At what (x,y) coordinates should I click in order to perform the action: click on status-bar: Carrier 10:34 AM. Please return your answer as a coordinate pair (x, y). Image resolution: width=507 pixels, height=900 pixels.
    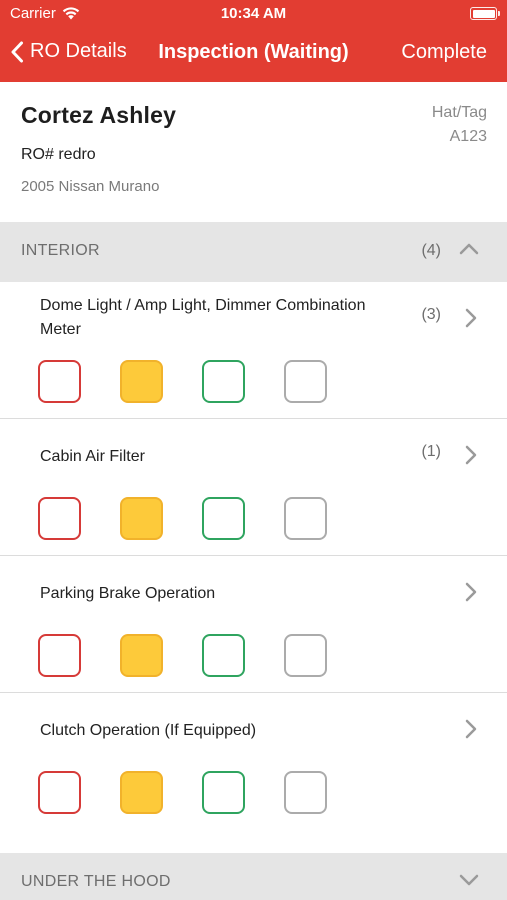
    Looking at the image, I should click on (253, 14).